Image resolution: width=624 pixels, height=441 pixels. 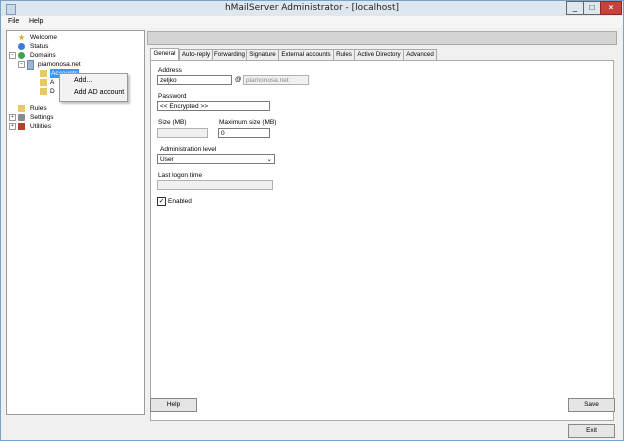 What do you see at coordinates (99, 92) in the screenshot?
I see `context-menu-add-ad-account: Add AD account` at bounding box center [99, 92].